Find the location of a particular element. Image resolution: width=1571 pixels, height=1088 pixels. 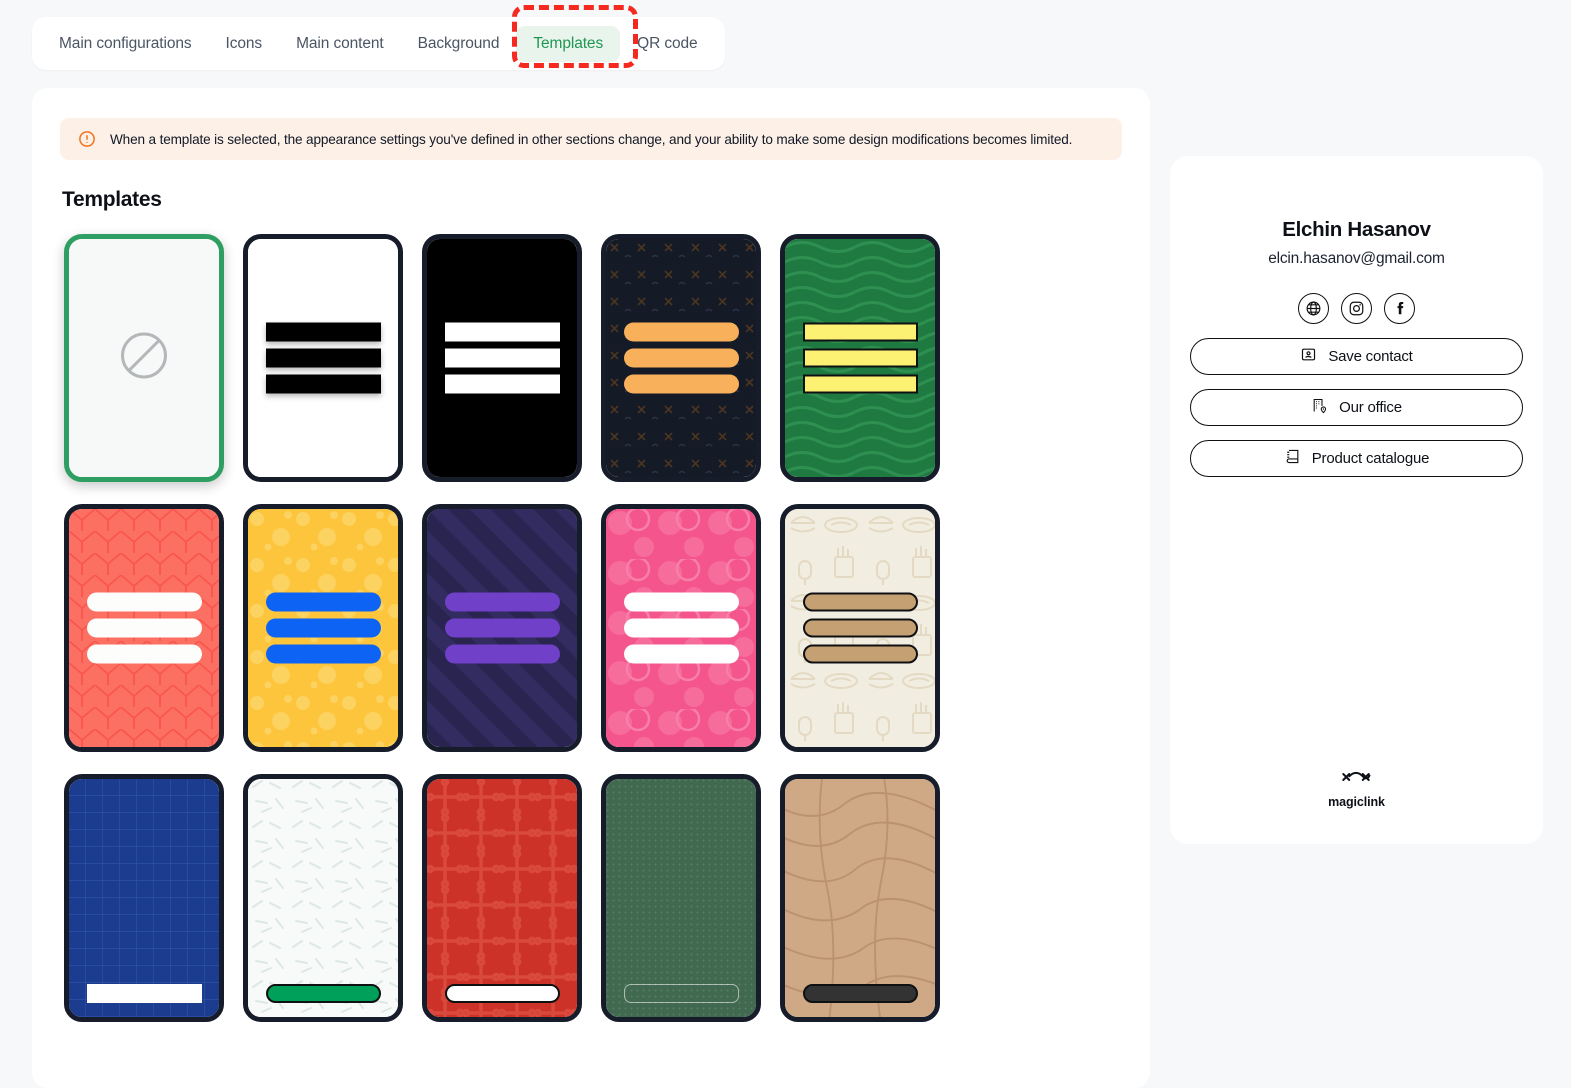

template-card-white-black is located at coordinates (323, 358).